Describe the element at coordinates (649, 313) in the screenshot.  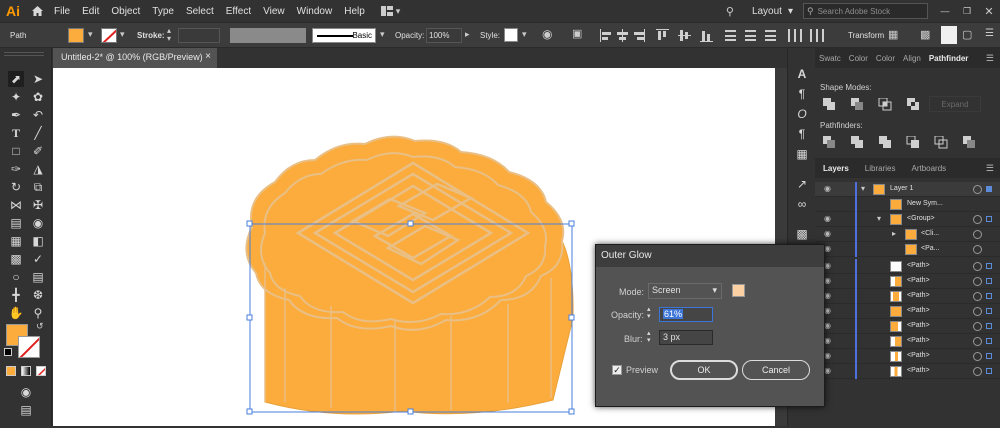
I see `opacity-stepper-icon: ▴ ▾` at that location.